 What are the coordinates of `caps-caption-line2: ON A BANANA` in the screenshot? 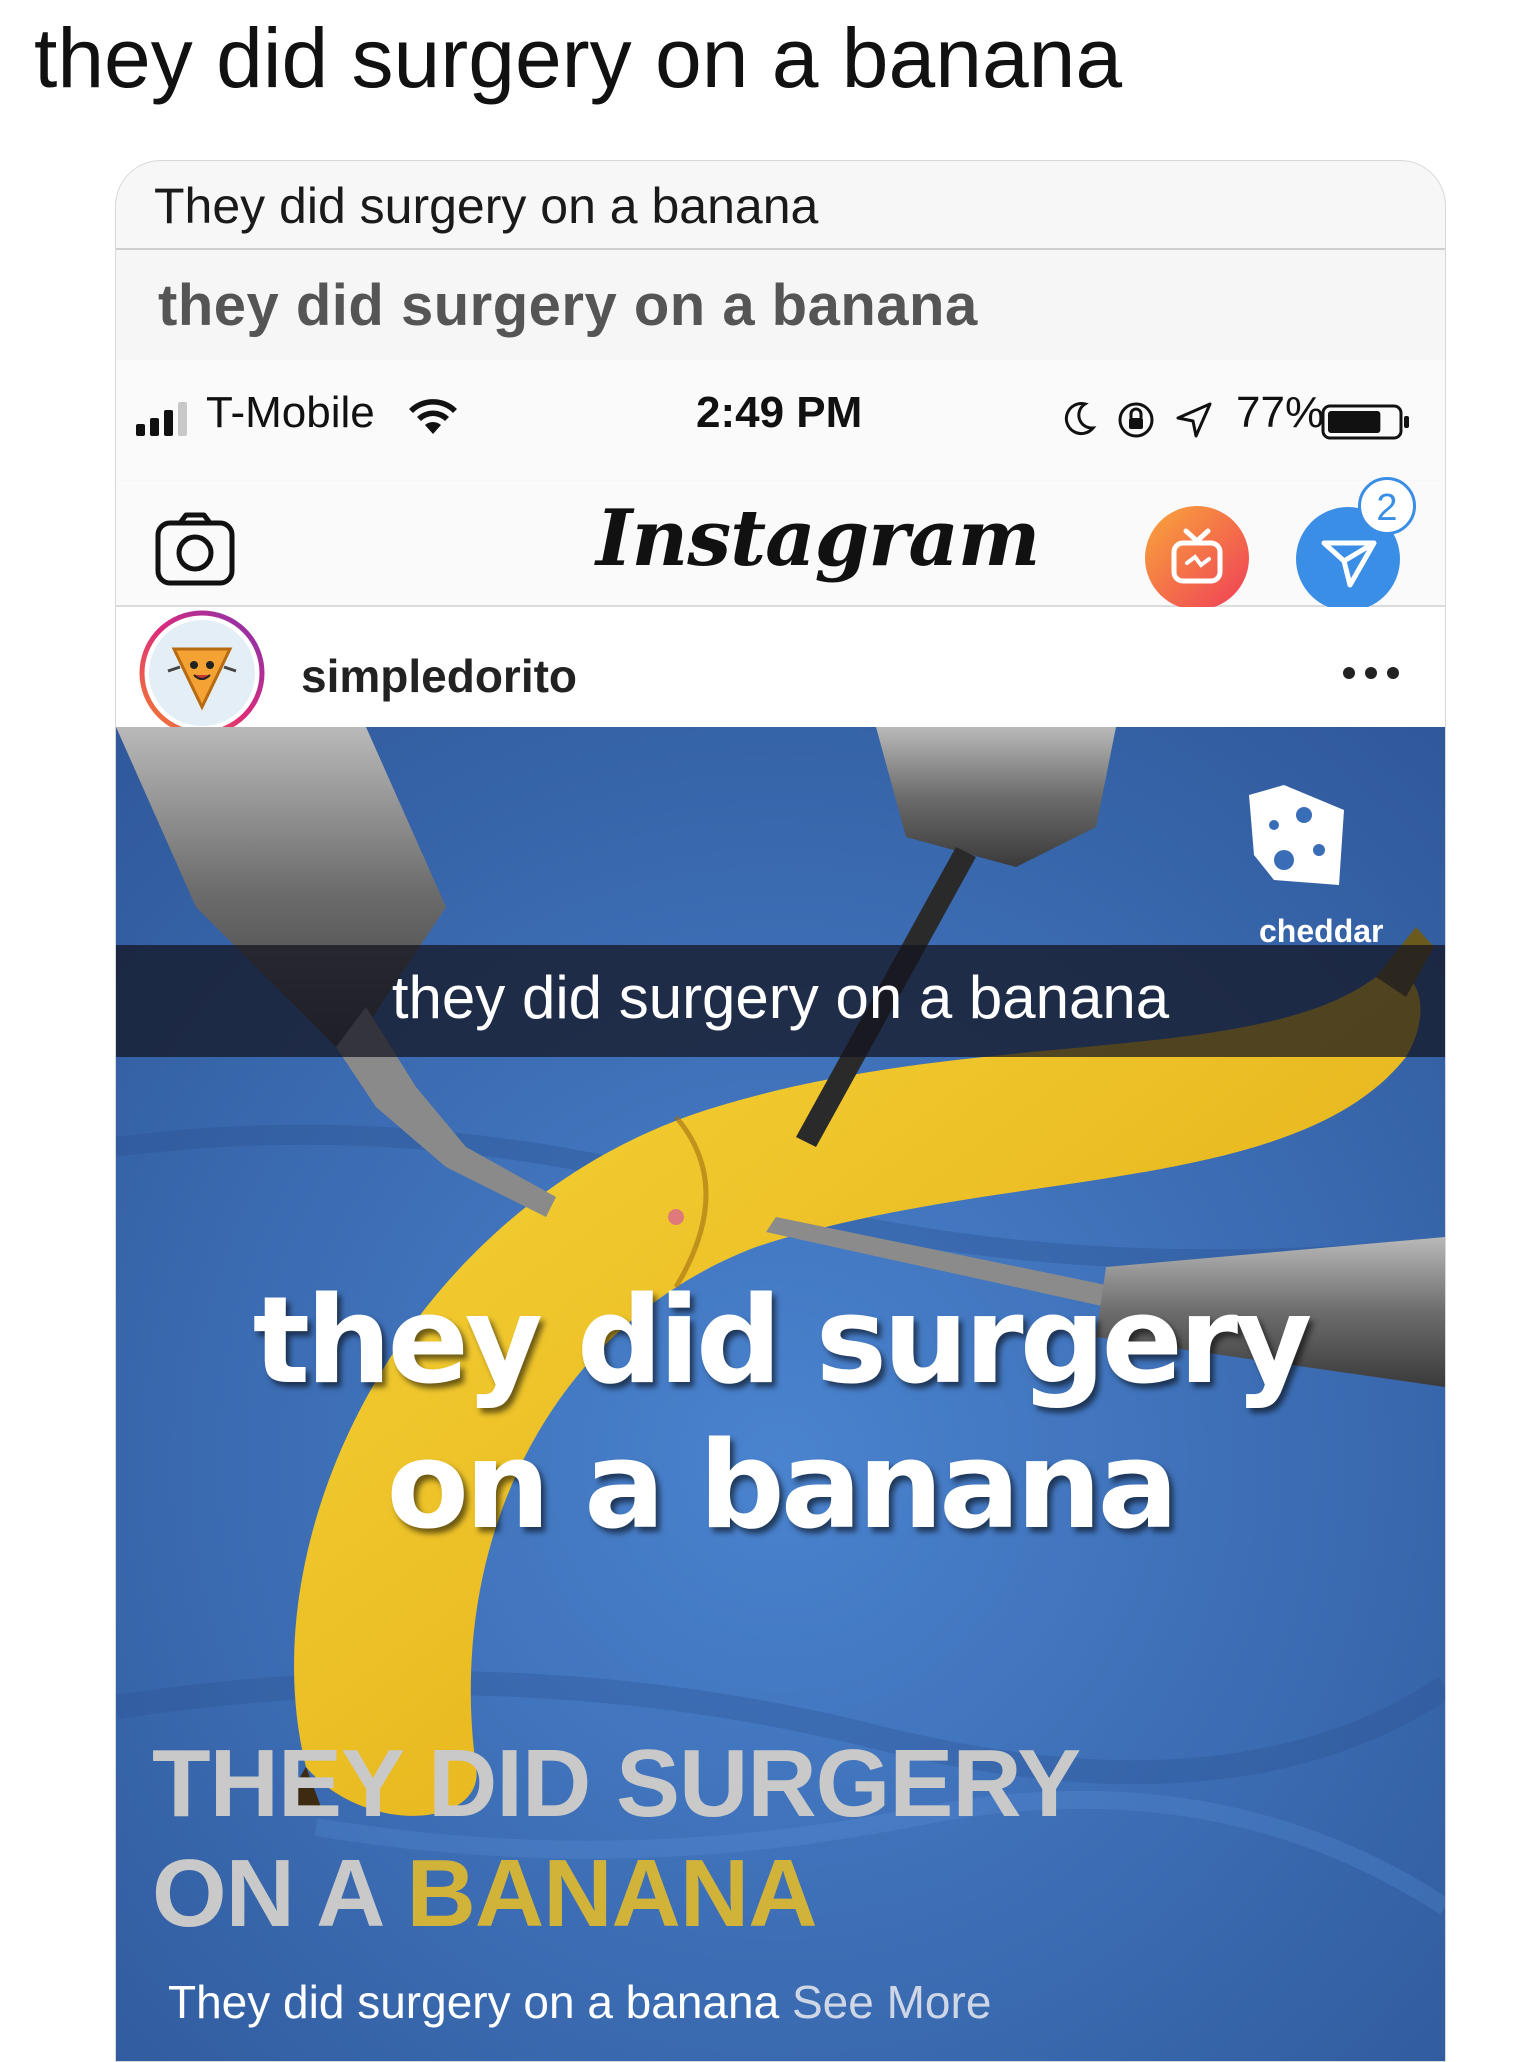 It's located at (485, 1894).